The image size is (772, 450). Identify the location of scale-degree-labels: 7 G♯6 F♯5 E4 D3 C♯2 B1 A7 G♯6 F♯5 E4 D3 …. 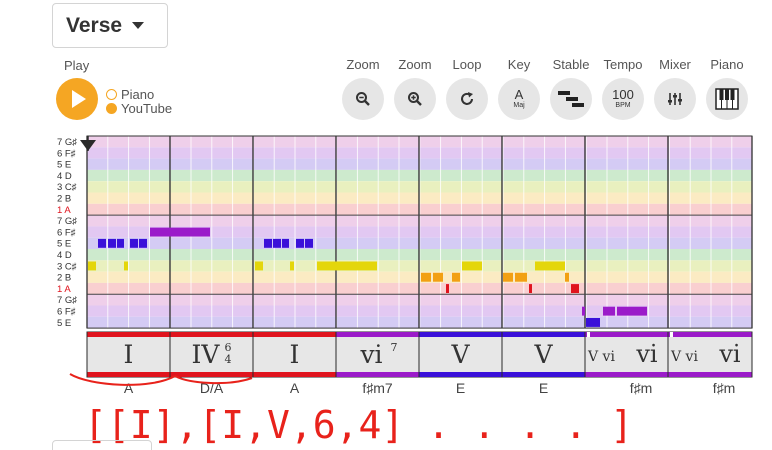
(67, 233).